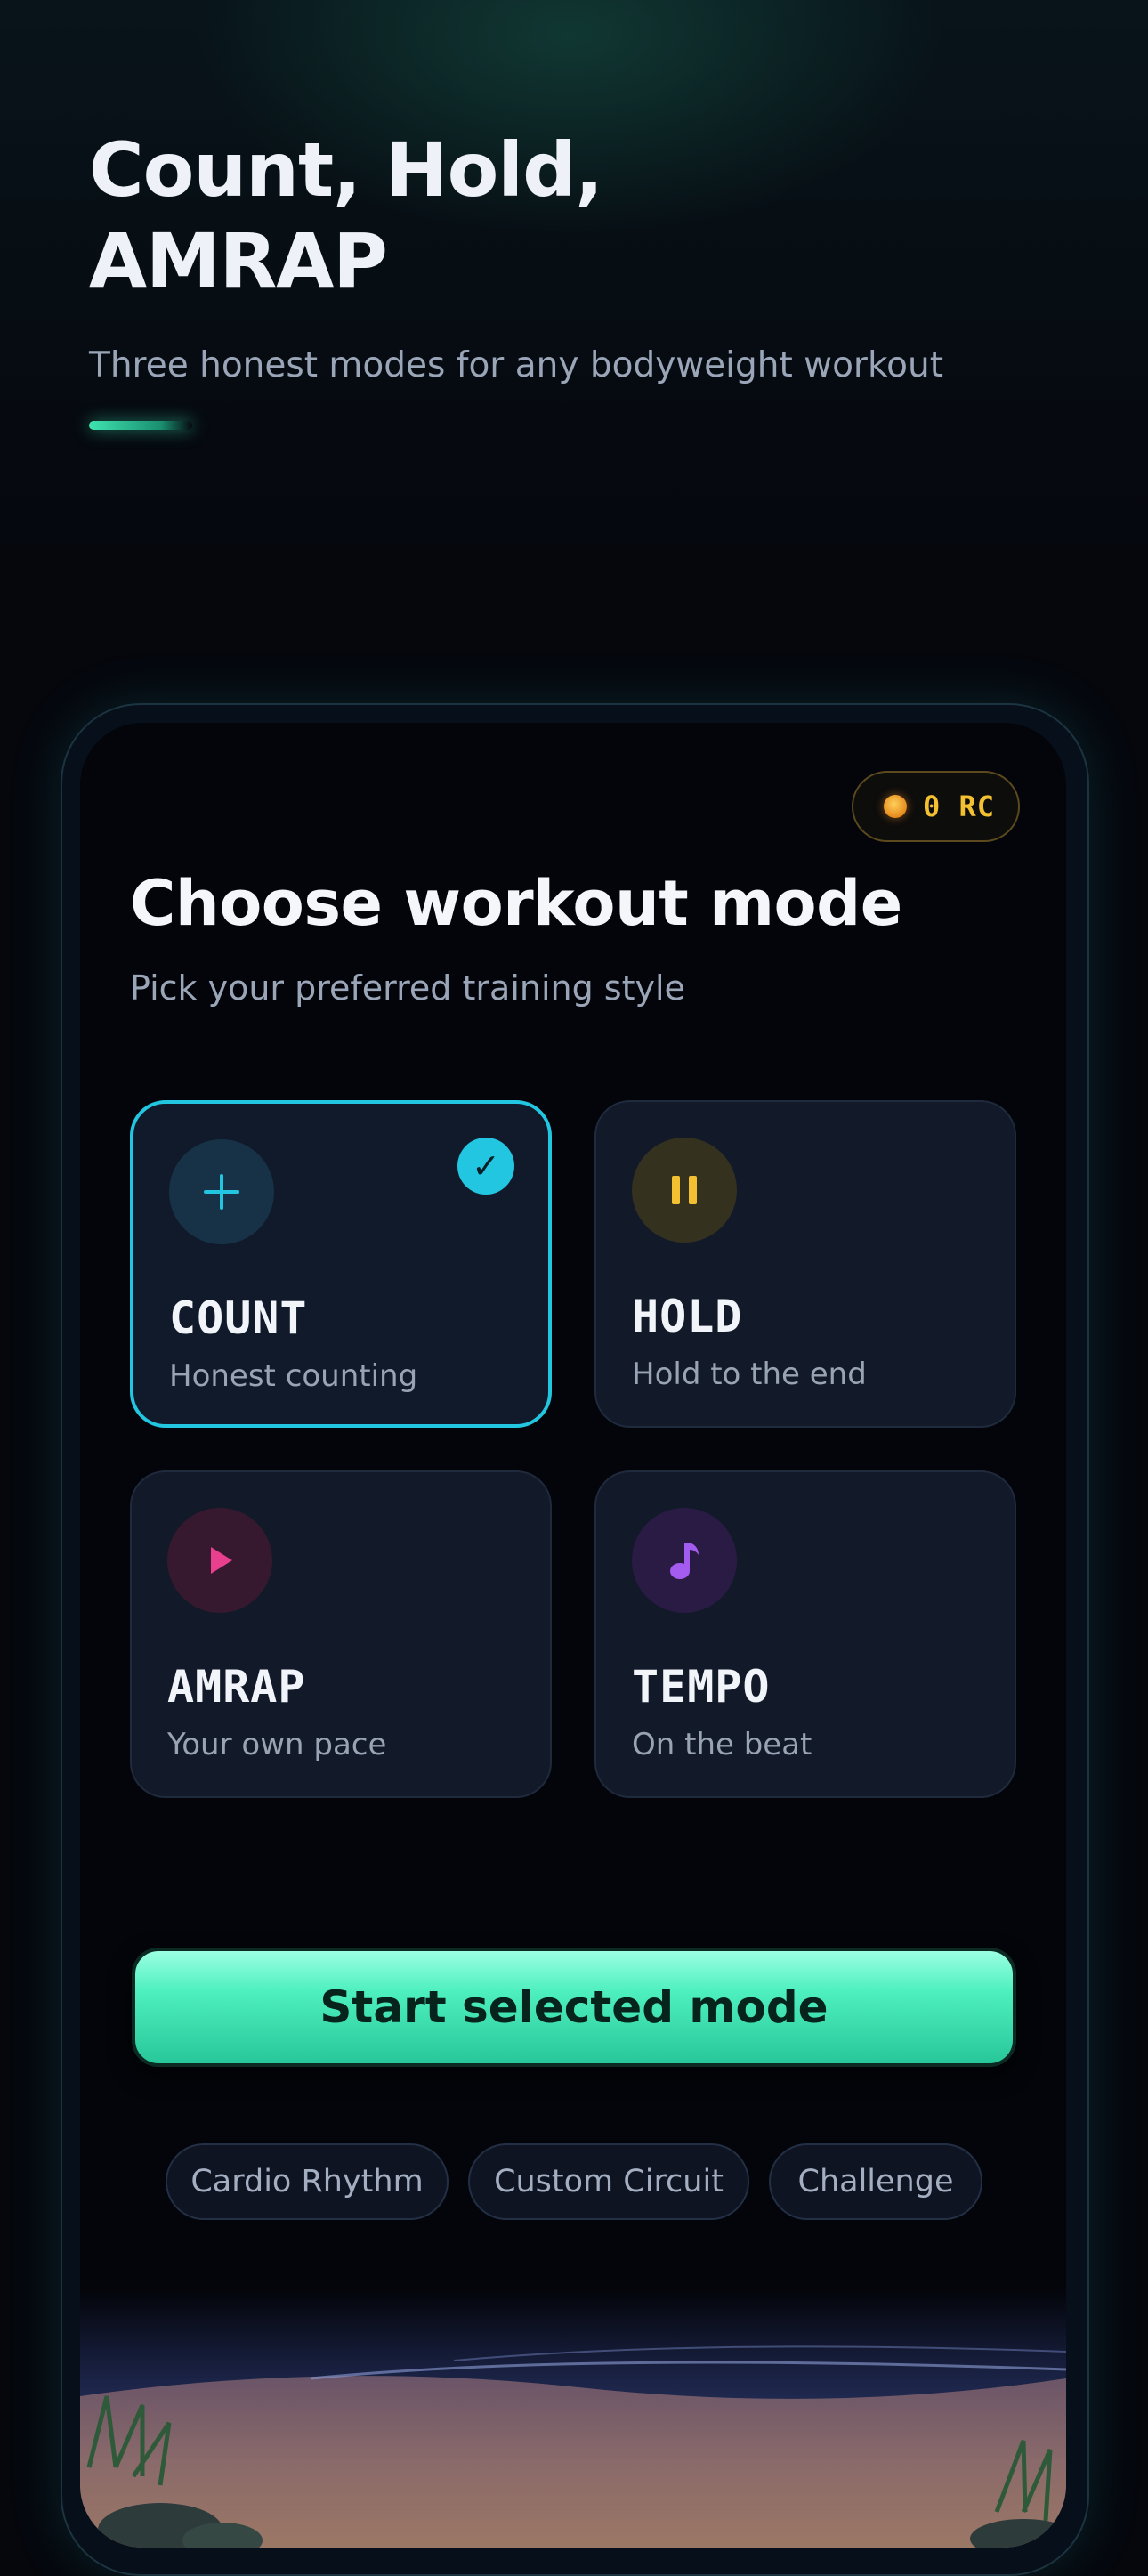 This screenshot has height=2576, width=1148. I want to click on mode-description: Your own pace, so click(277, 1744).